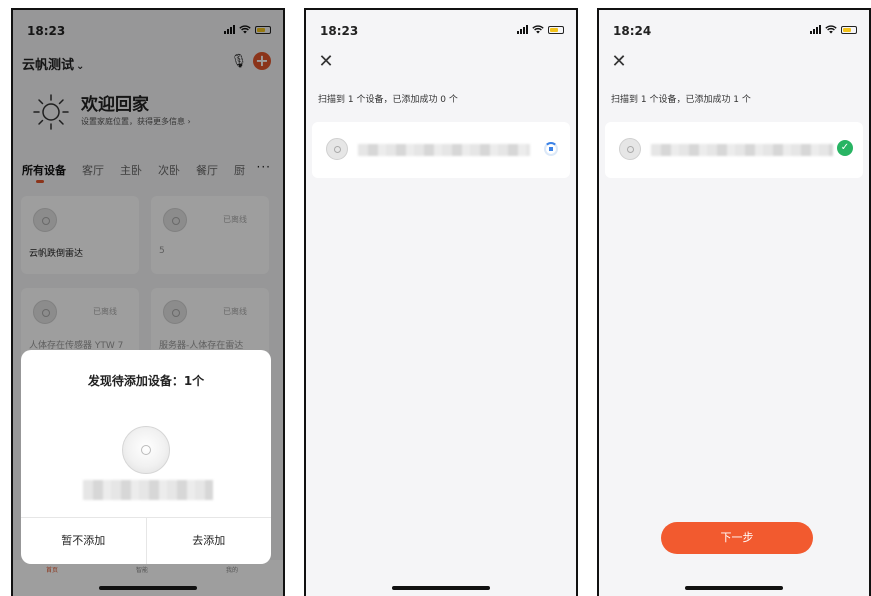 The height and width of the screenshot is (596, 871). I want to click on status-bar: 18:24, so click(734, 28).